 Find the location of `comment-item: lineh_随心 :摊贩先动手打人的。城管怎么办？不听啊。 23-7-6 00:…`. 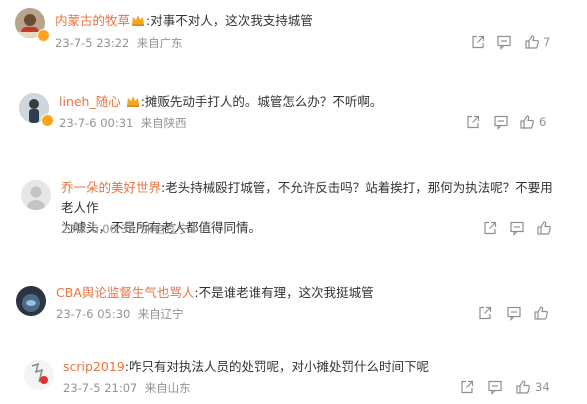

comment-item: lineh_随心 :摊贩先动手打人的。城管怎么办？不听啊。 23-7-6 00:… is located at coordinates (293, 113).